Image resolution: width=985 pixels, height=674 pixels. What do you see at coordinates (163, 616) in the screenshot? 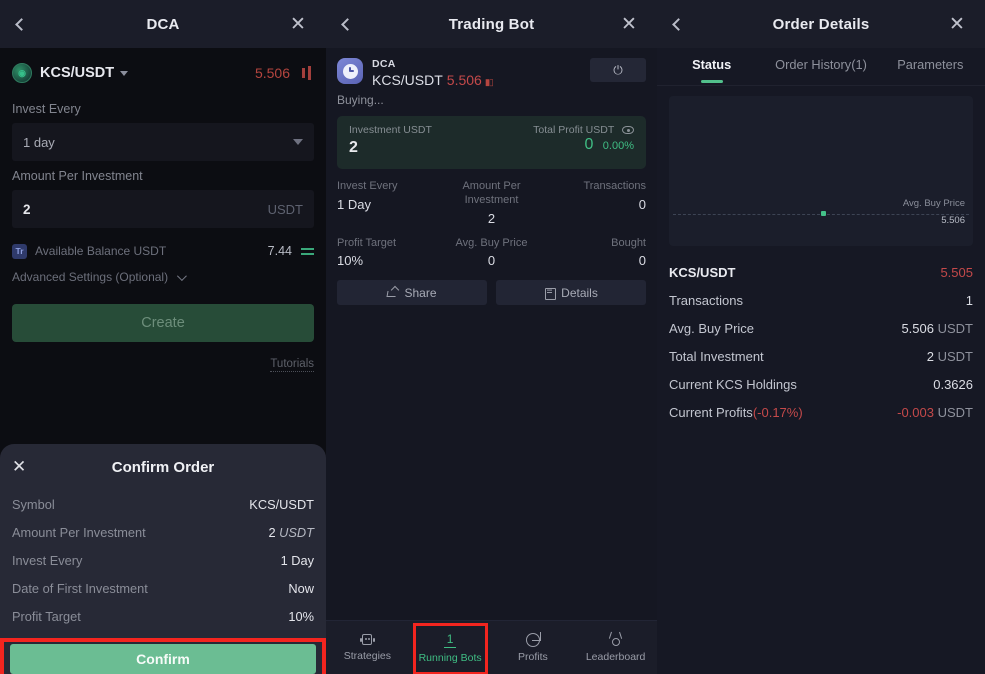
I see `confirm-row-profit-target: Profit Target 10%` at bounding box center [163, 616].